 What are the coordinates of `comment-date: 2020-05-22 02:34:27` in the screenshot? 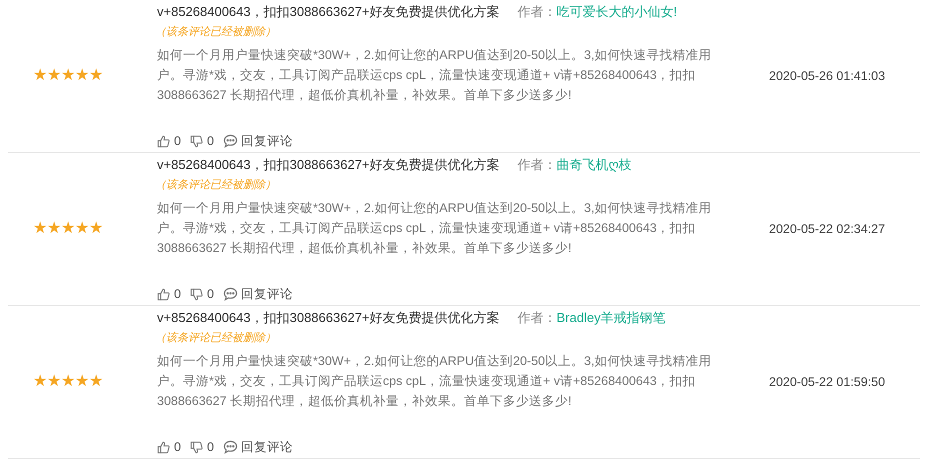 It's located at (827, 229).